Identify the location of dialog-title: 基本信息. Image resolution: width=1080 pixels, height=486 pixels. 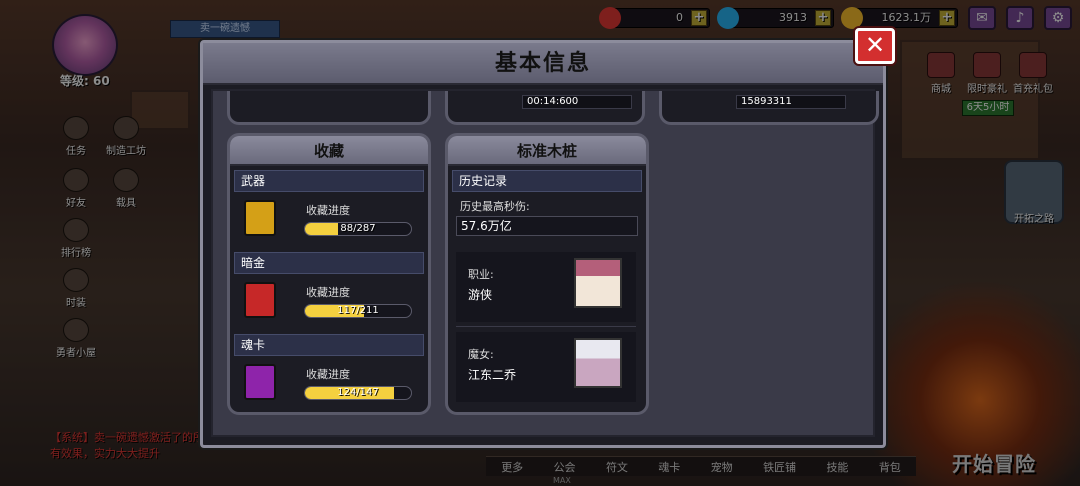
(542, 63).